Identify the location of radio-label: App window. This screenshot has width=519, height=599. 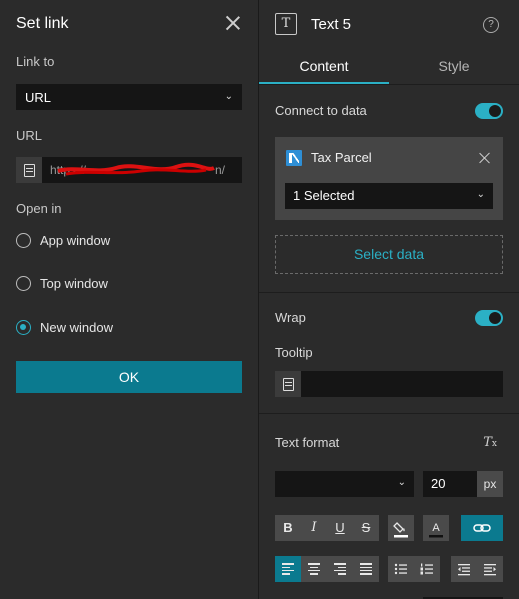
(75, 240).